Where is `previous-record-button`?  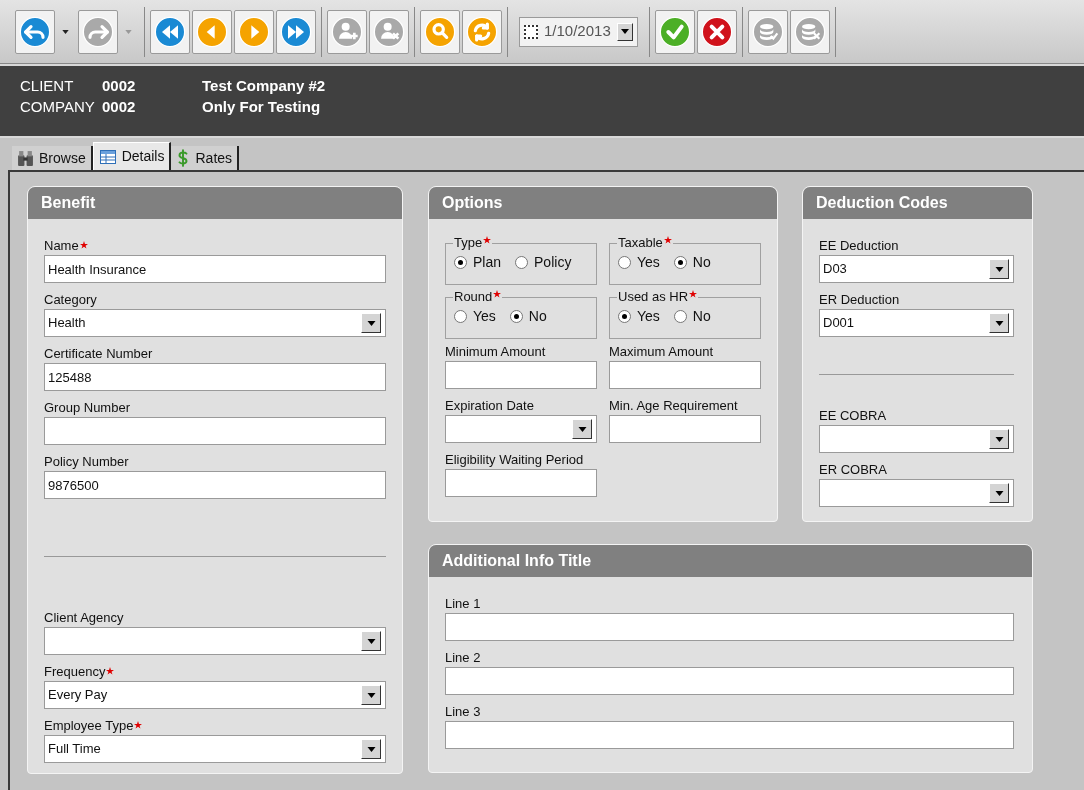 previous-record-button is located at coordinates (212, 31).